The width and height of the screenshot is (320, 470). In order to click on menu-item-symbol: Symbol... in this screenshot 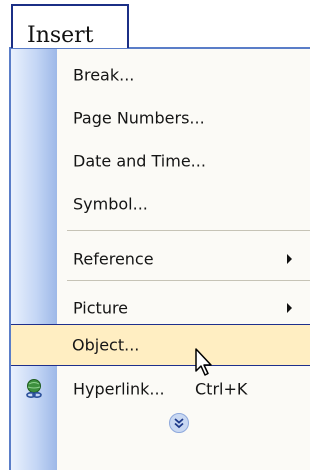, I will do `click(160, 203)`.